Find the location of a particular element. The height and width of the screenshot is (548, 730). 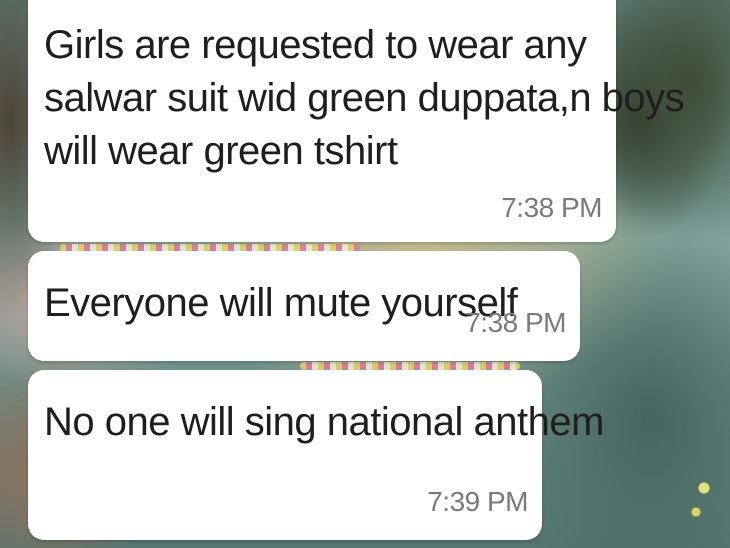

message-line: Everyone will mute yourself is located at coordinates (281, 303).